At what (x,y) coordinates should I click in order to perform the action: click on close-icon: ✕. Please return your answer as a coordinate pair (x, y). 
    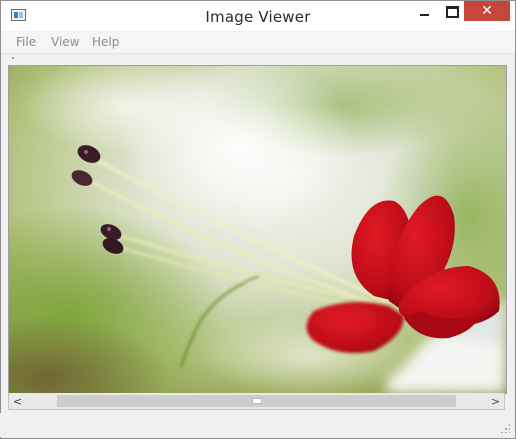
    Looking at the image, I should click on (487, 11).